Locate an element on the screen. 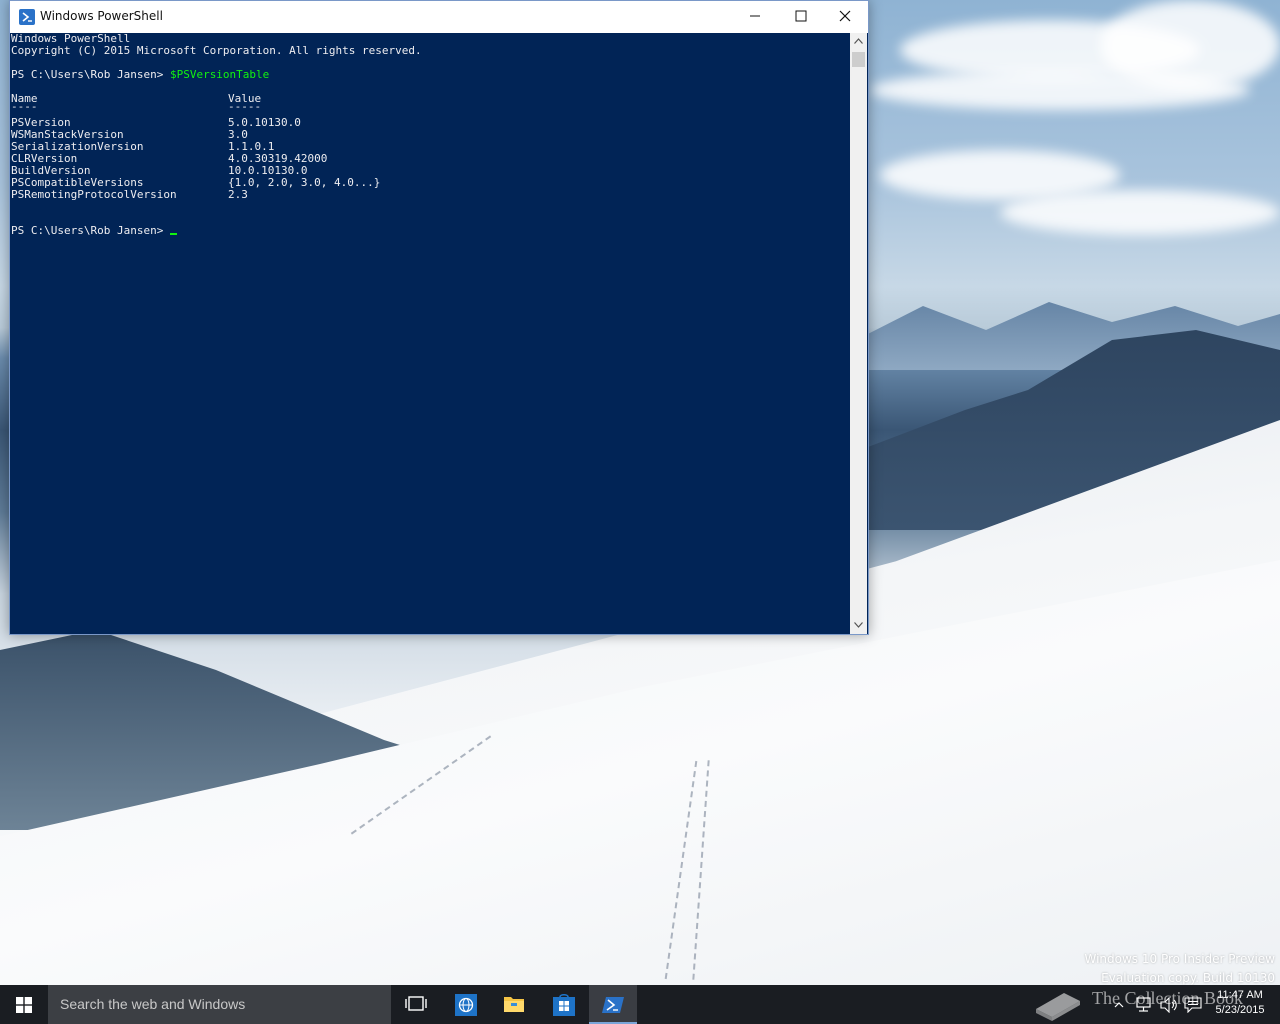  action-center-button is located at coordinates (1193, 1004).